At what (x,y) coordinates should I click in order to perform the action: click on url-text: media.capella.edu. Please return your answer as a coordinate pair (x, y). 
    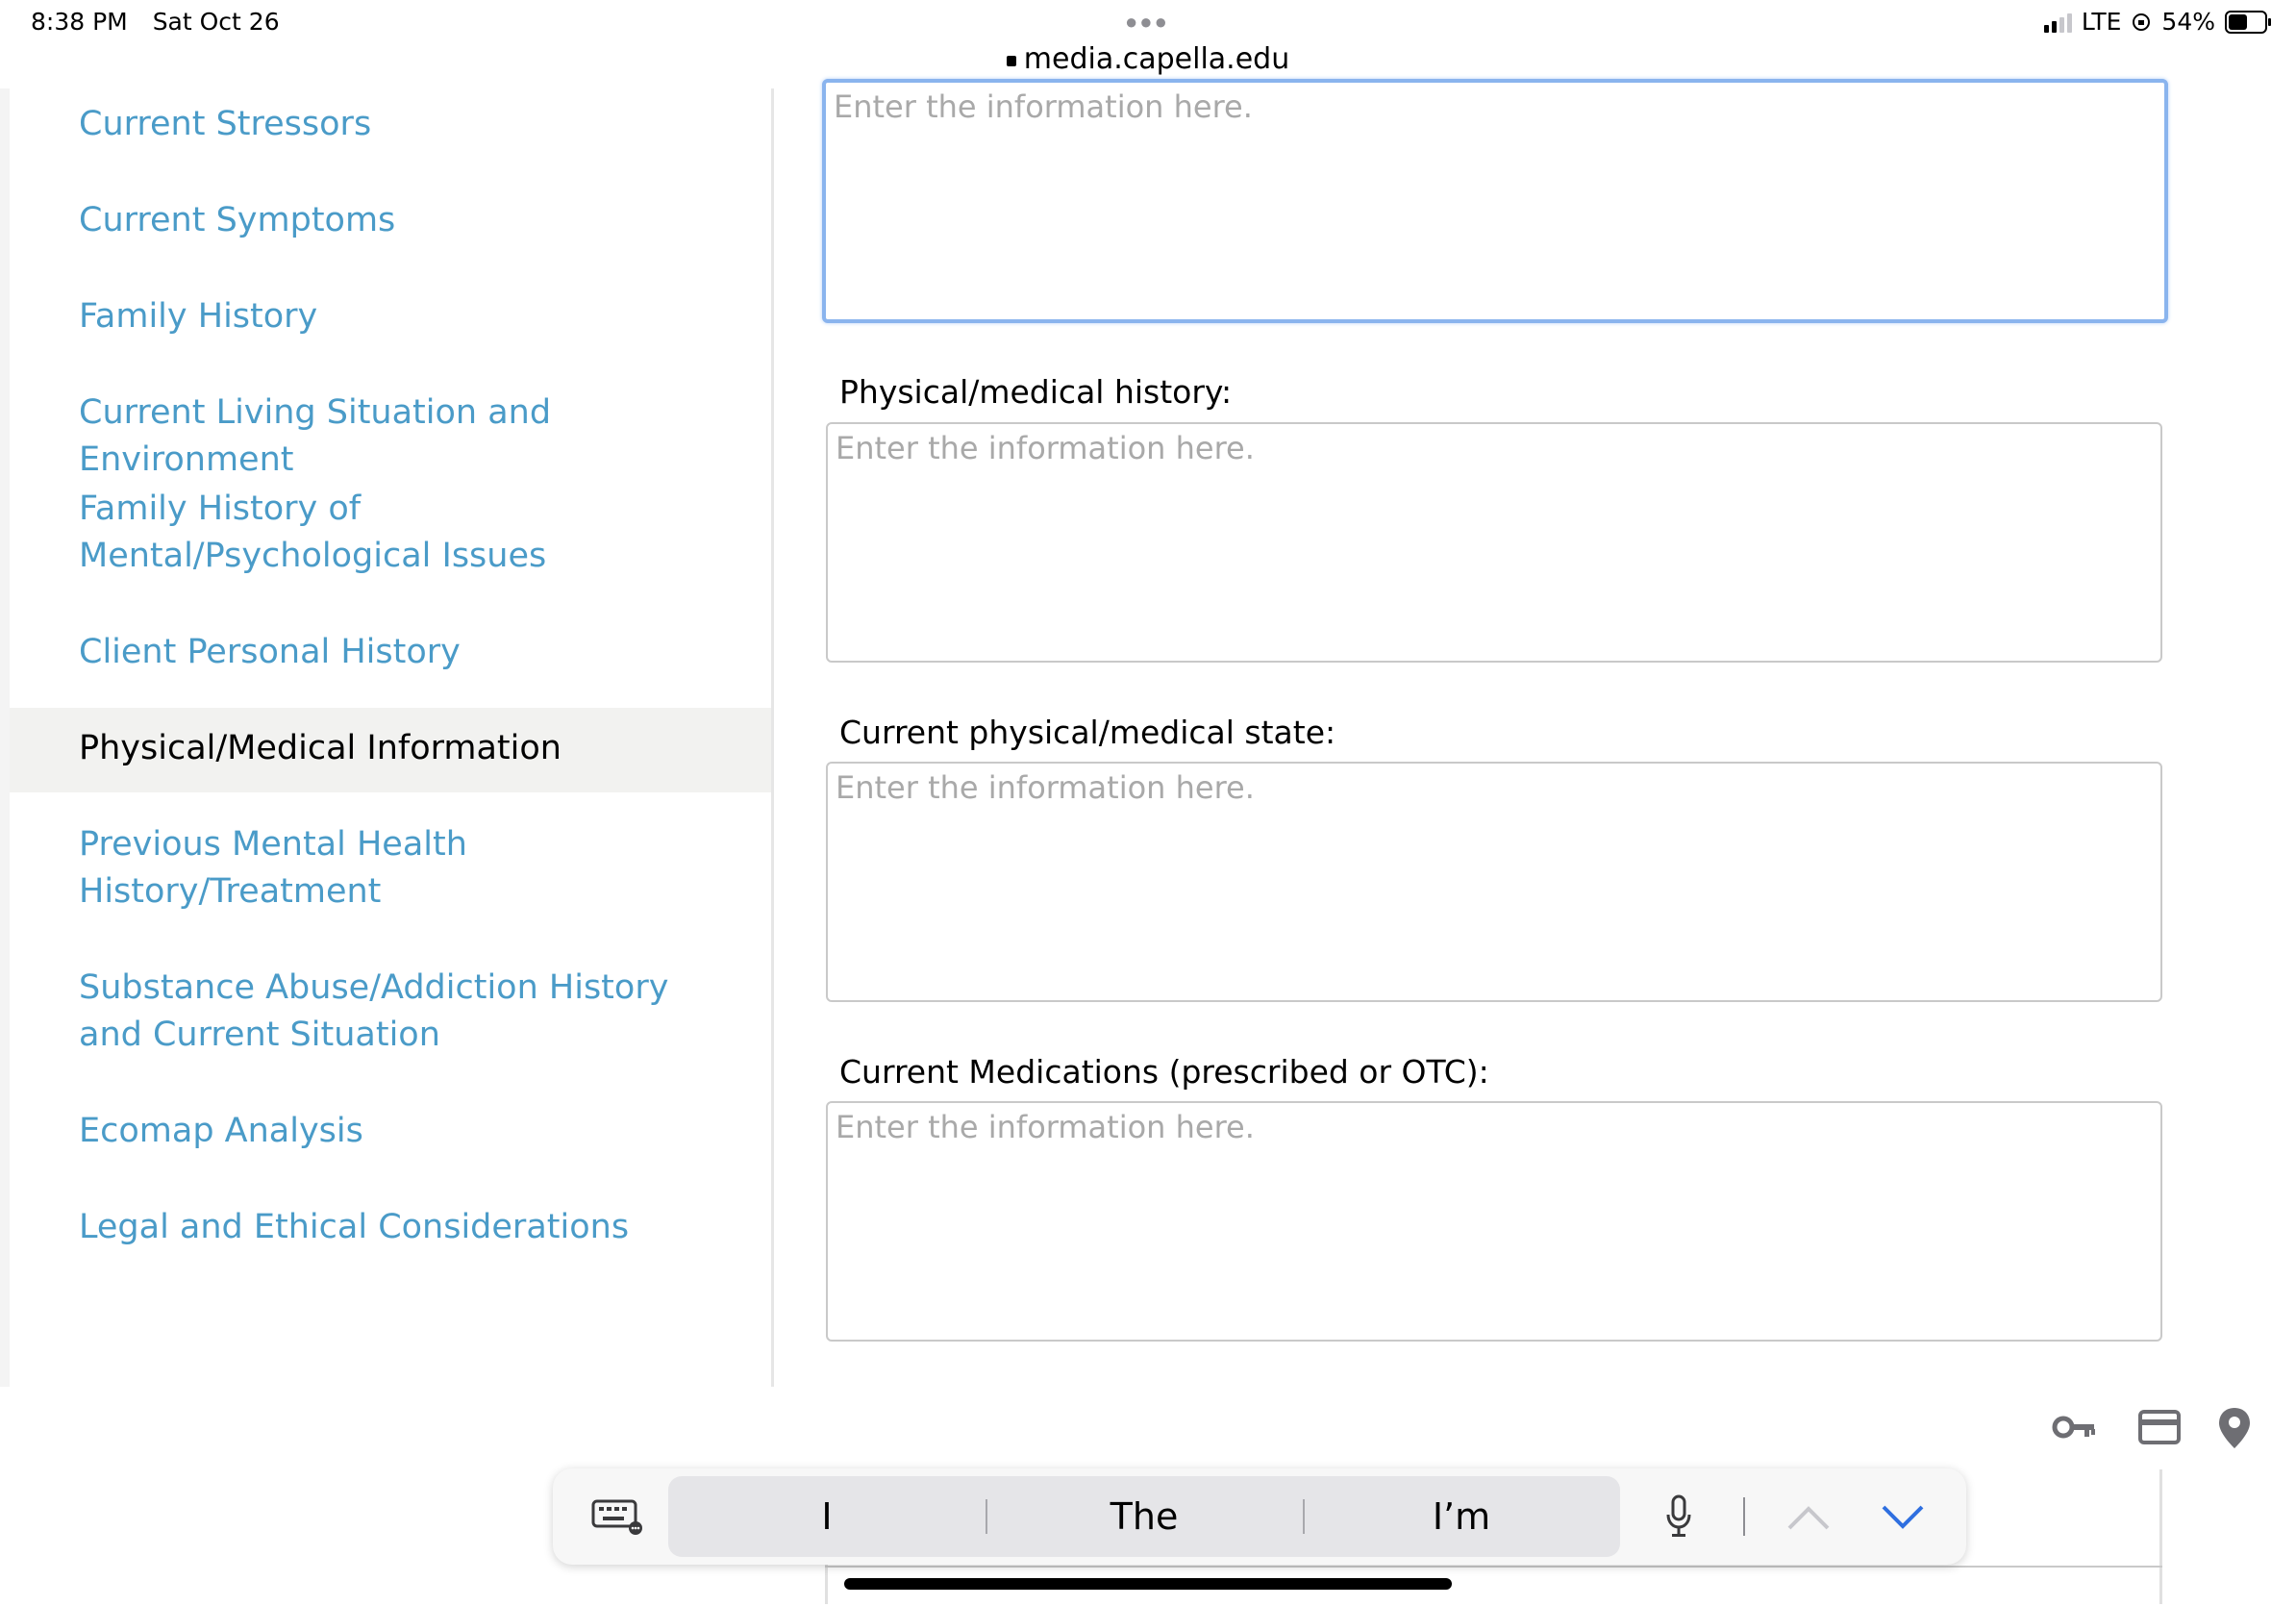
    Looking at the image, I should click on (1156, 59).